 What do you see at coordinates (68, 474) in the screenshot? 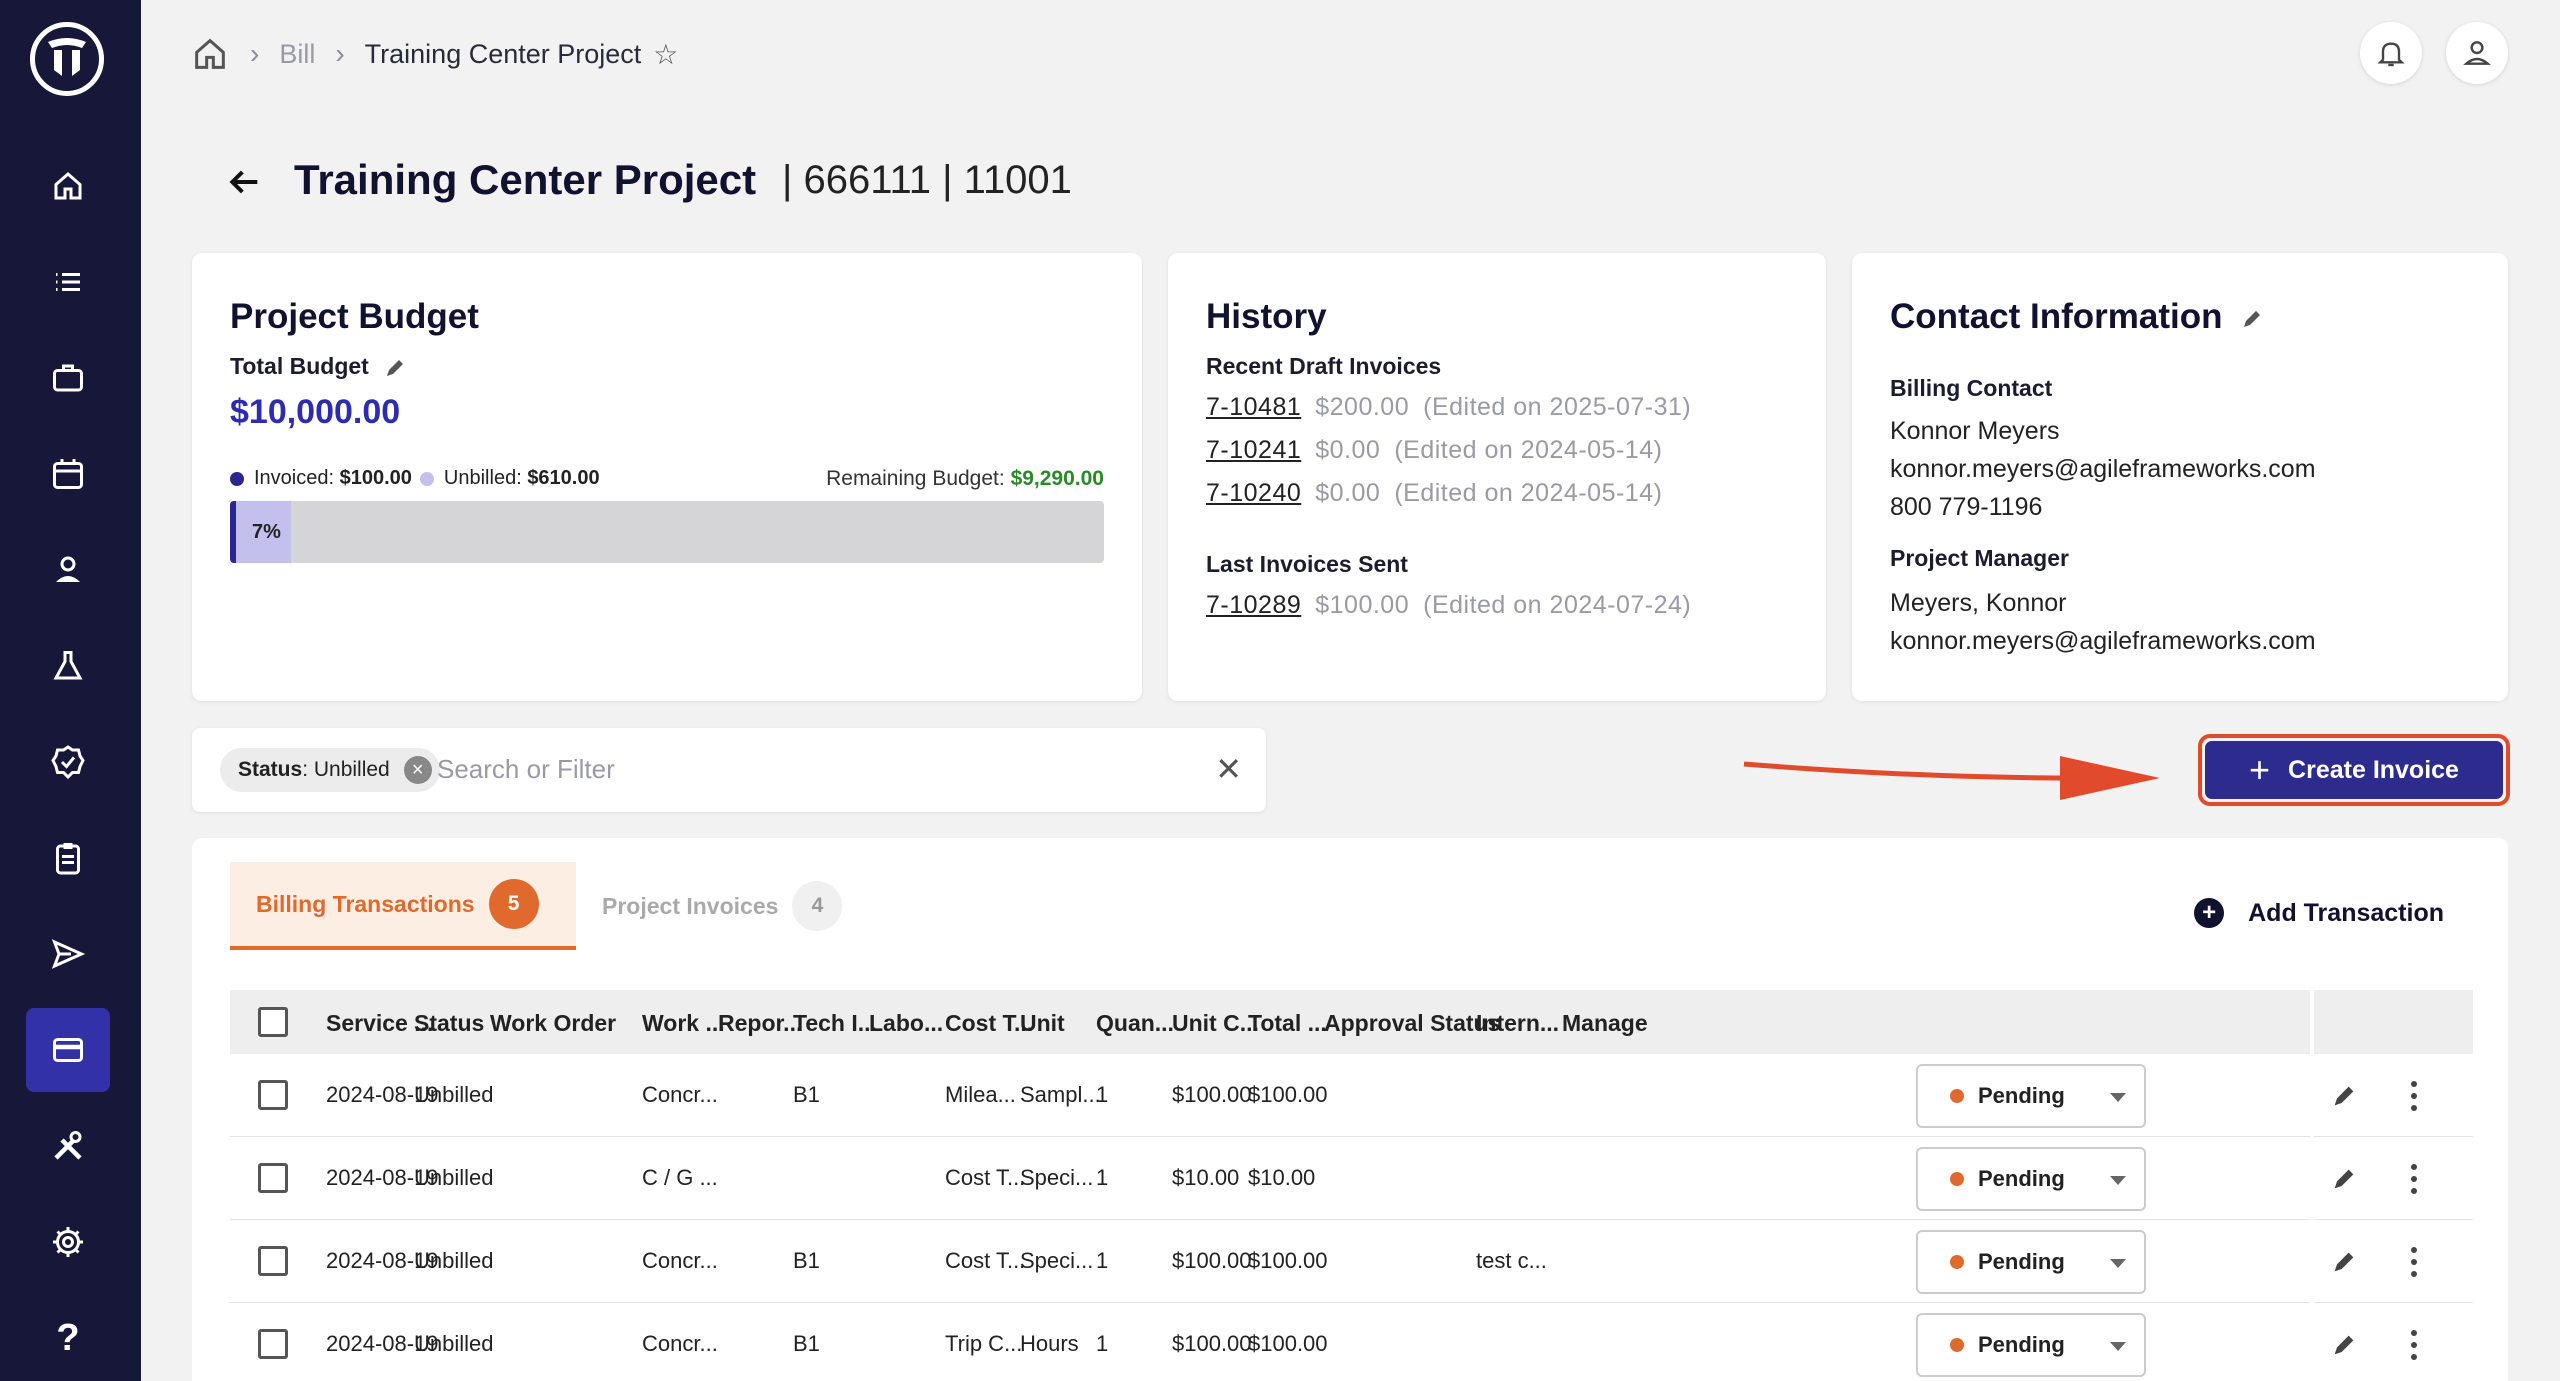
I see `nav-calendar` at bounding box center [68, 474].